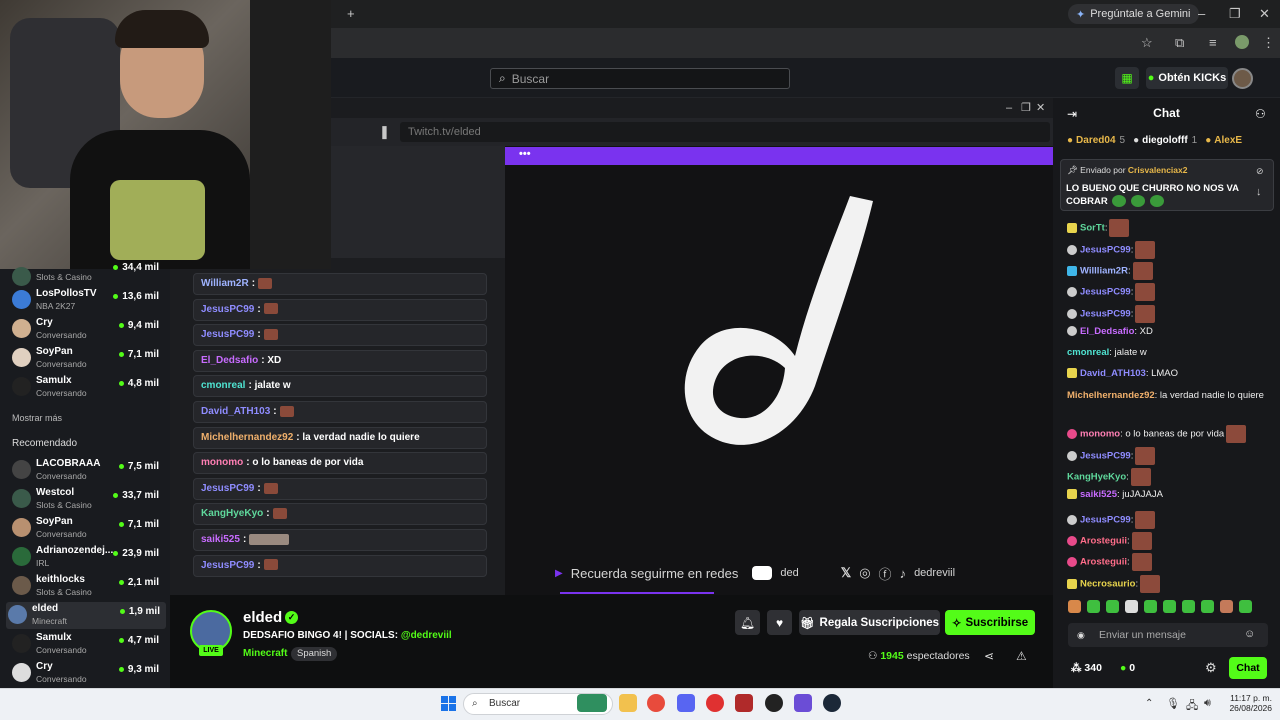 Image resolution: width=1280 pixels, height=720 pixels. I want to click on chat-input: Enviar un mensaje, so click(1168, 635).